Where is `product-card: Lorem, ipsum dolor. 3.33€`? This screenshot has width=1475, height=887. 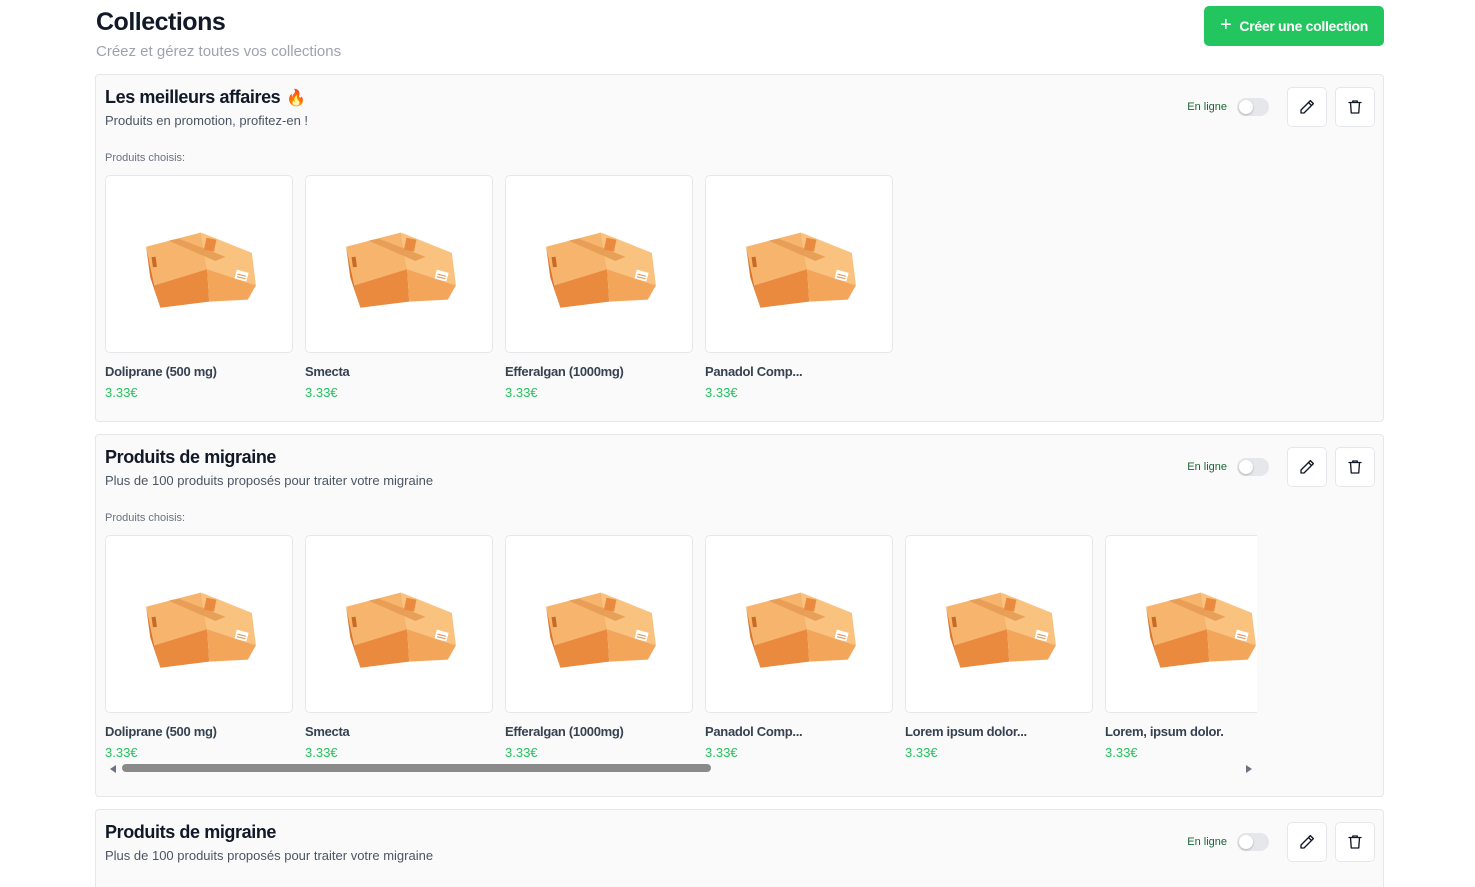 product-card: Lorem, ipsum dolor. 3.33€ is located at coordinates (1181, 647).